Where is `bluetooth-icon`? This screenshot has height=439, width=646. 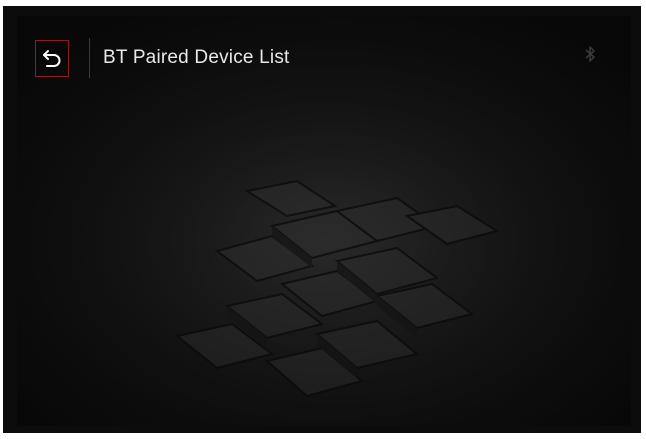 bluetooth-icon is located at coordinates (590, 54).